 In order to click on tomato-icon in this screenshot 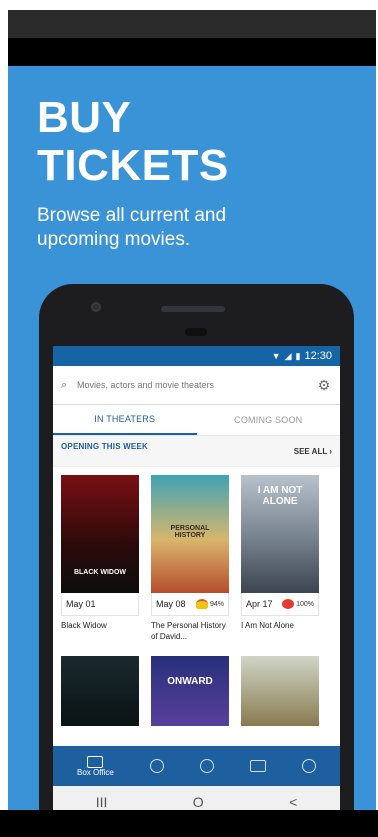, I will do `click(288, 604)`.